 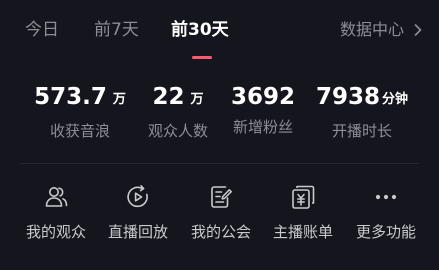 I want to click on action-more-features: 更多功能, so click(x=386, y=213).